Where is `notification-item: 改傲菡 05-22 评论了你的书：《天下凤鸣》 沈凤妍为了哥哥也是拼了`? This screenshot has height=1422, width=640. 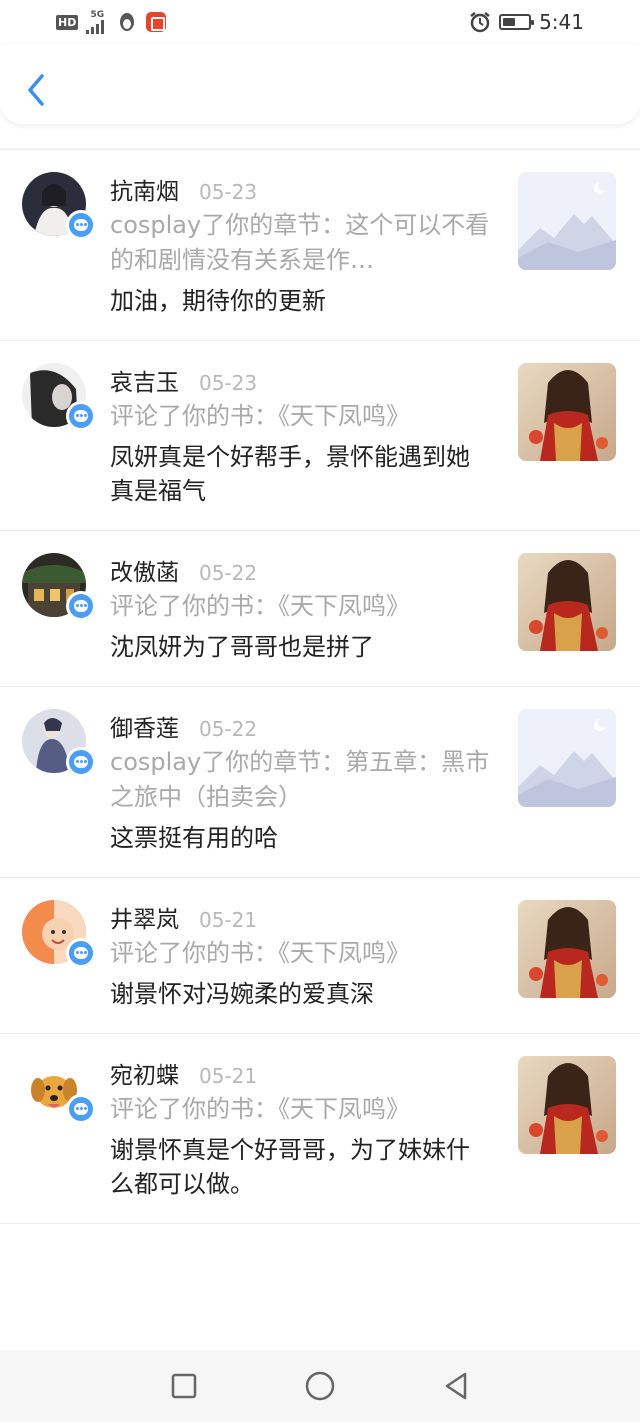 notification-item: 改傲菡 05-22 评论了你的书：《天下凤鸣》 沈凤妍为了哥哥也是拼了 is located at coordinates (320, 609).